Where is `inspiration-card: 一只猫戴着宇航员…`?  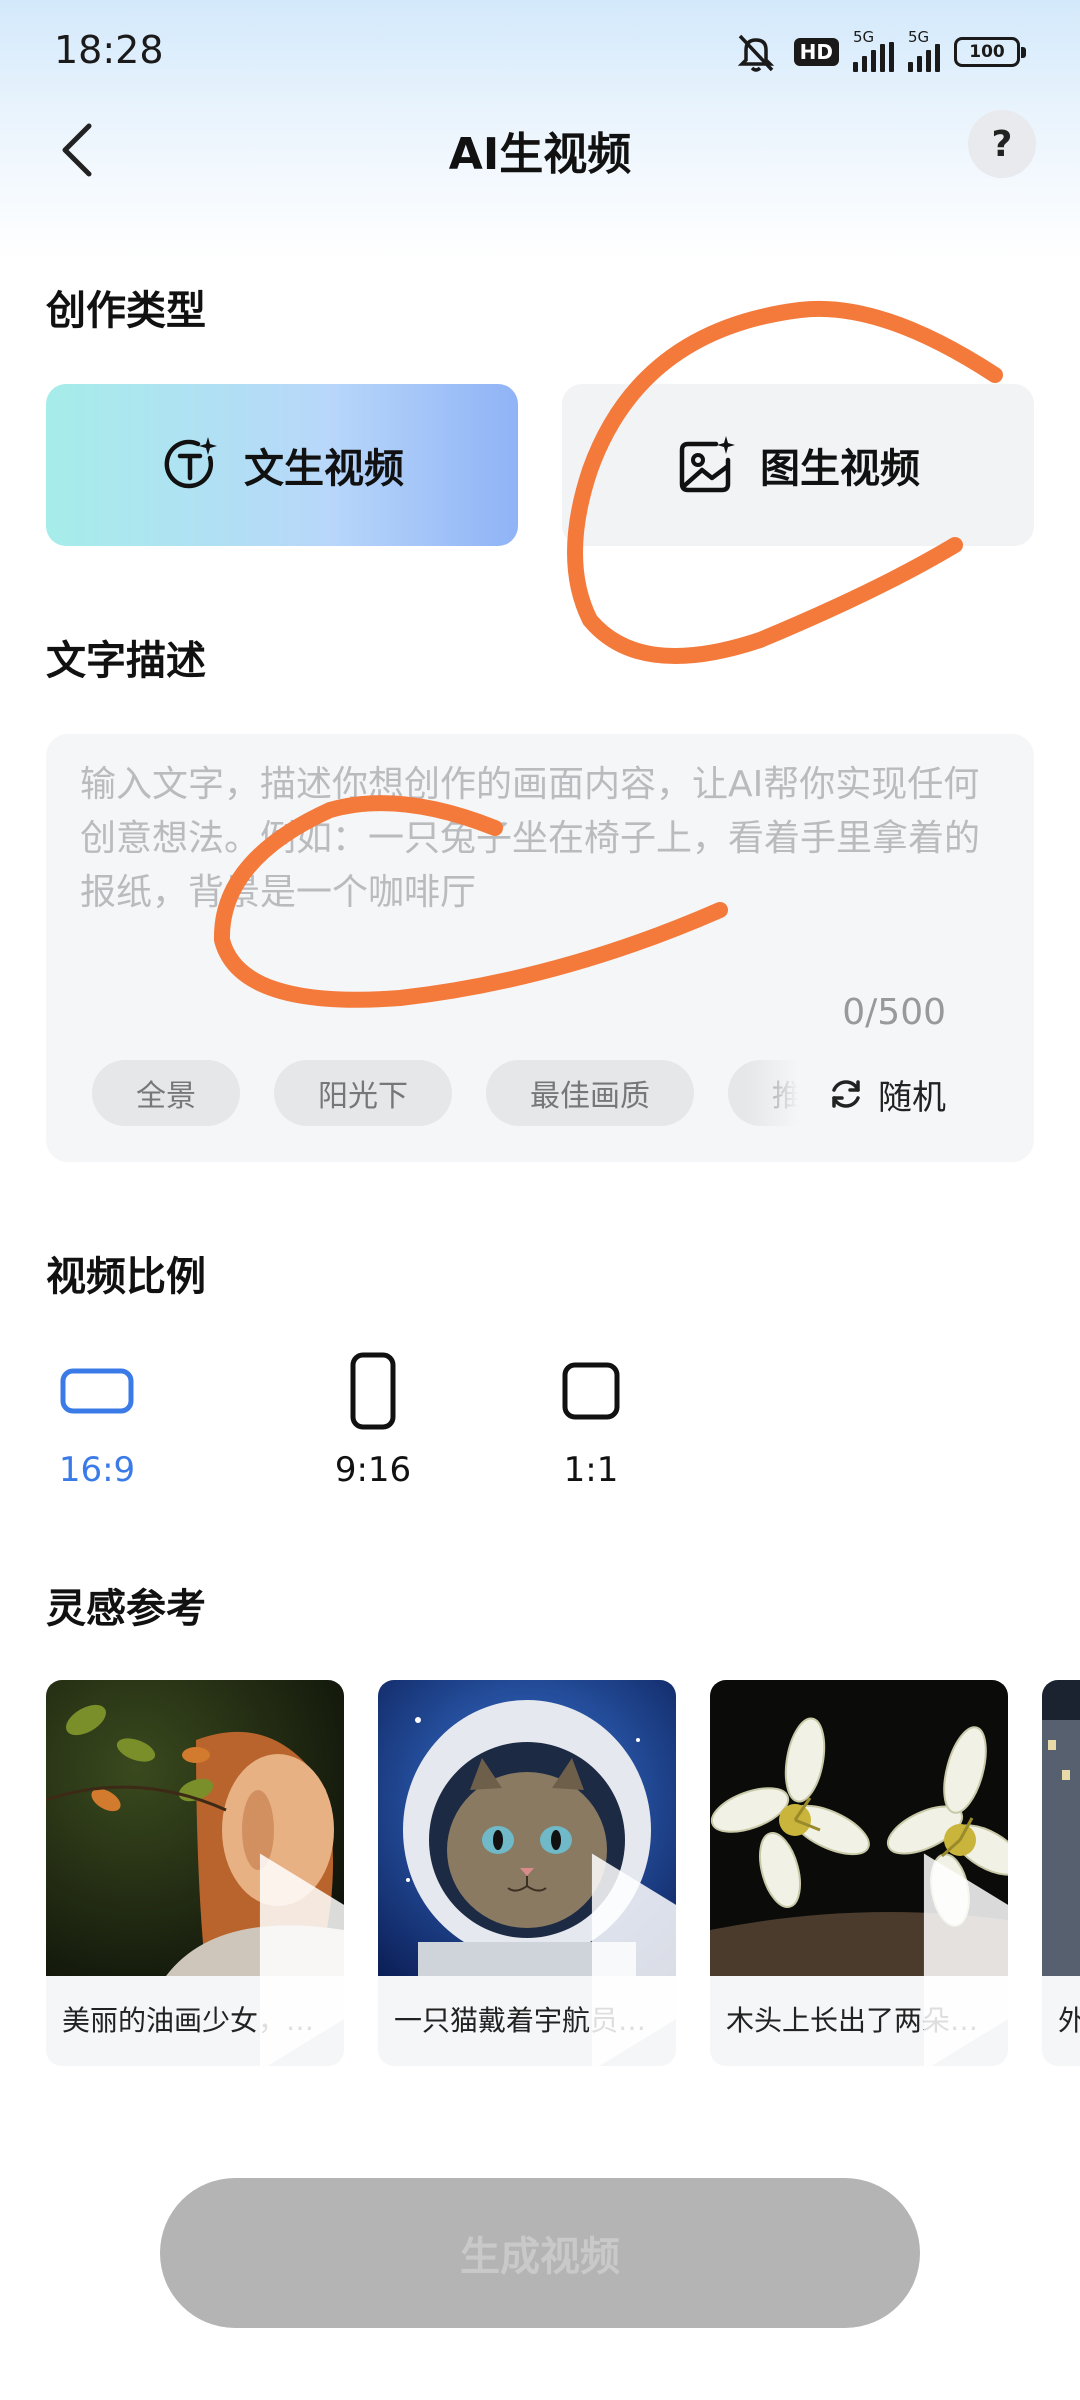 inspiration-card: 一只猫戴着宇航员… is located at coordinates (527, 1873).